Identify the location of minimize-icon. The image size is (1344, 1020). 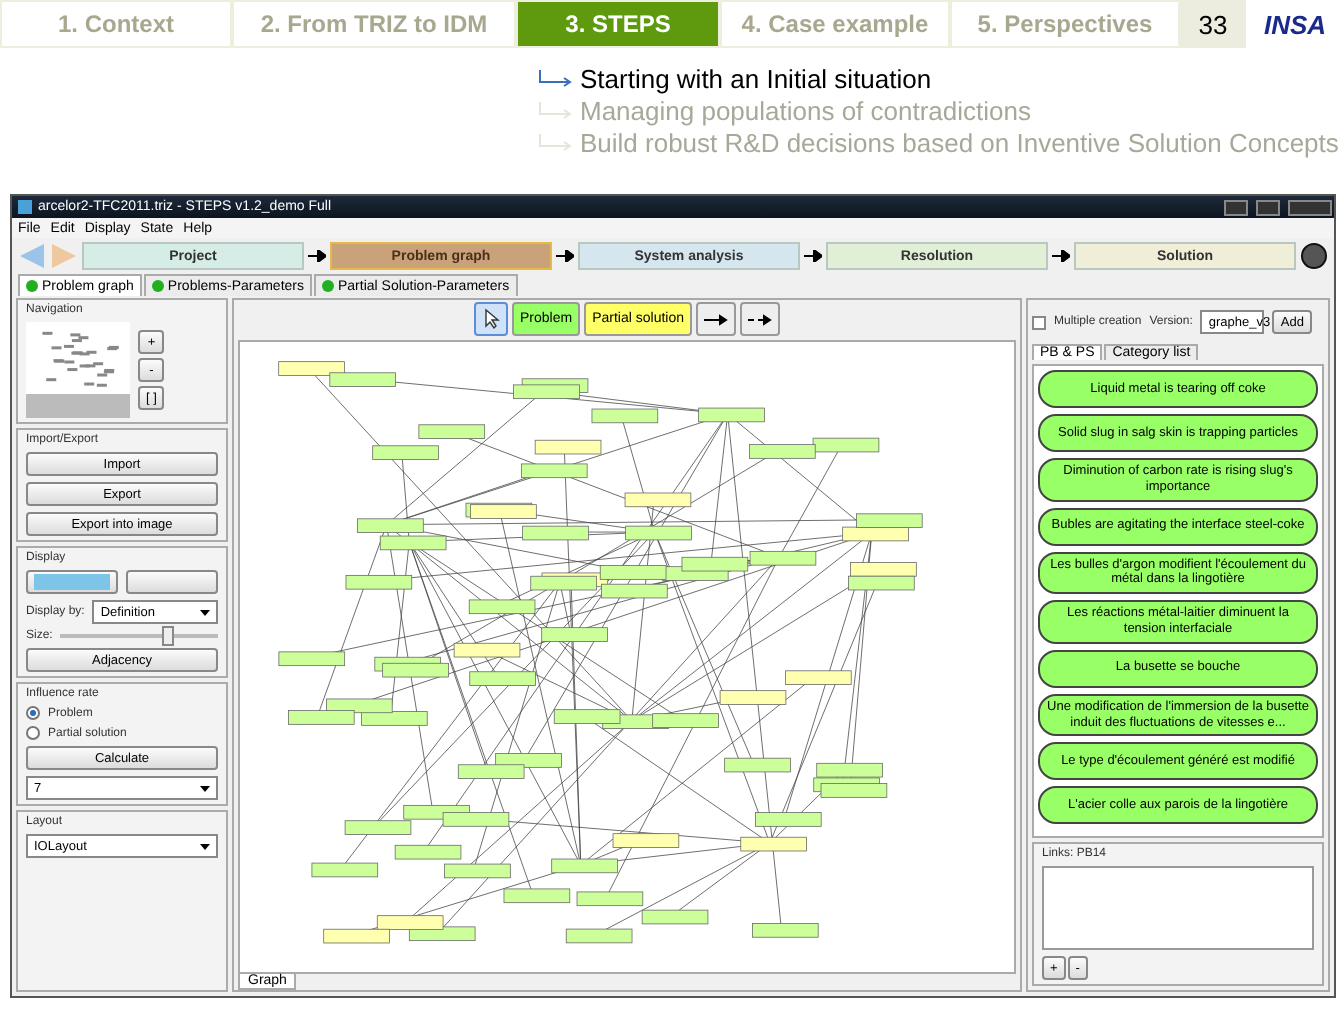
(1236, 207).